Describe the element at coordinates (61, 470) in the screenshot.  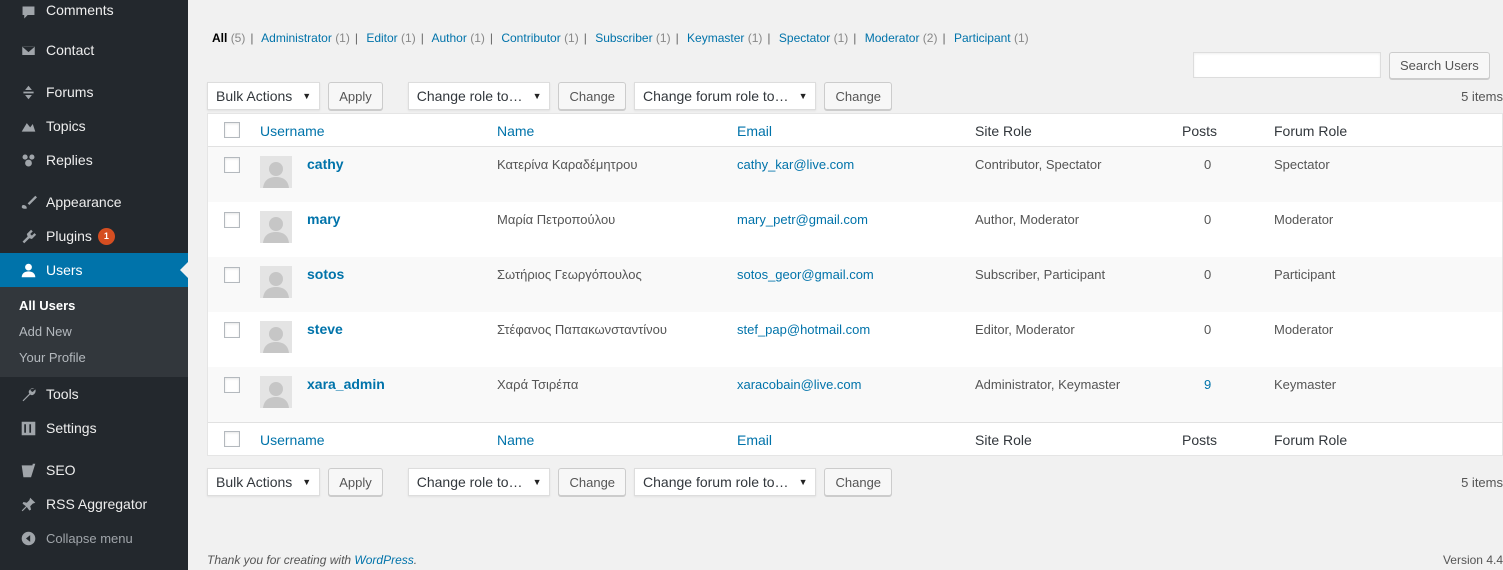
I see `menu-seo-label: SEO` at that location.